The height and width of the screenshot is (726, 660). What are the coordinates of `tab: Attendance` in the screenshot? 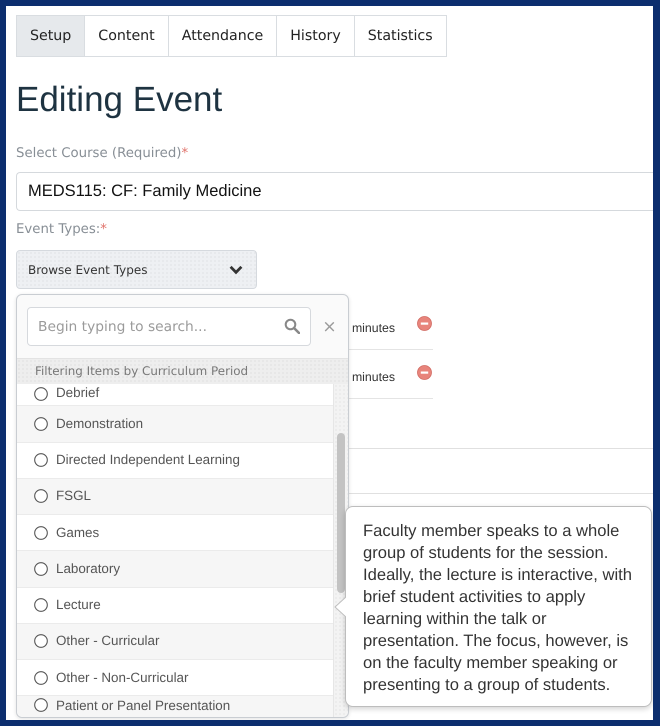 It's located at (223, 36).